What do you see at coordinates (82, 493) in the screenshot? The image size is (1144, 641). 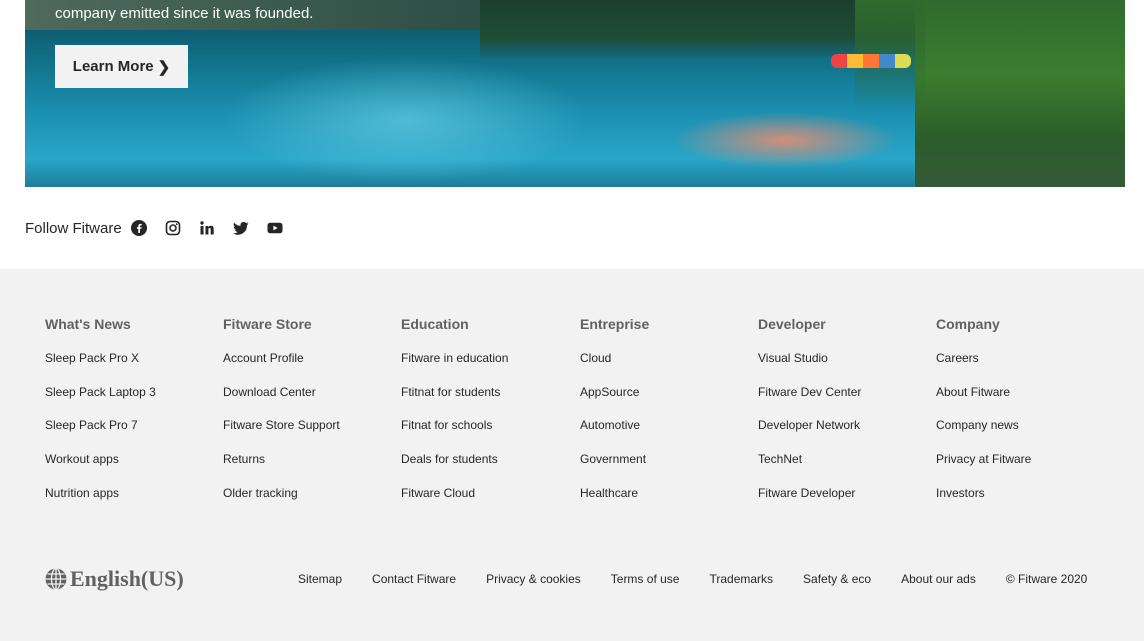 I see `footer-link: Nutrition apps` at bounding box center [82, 493].